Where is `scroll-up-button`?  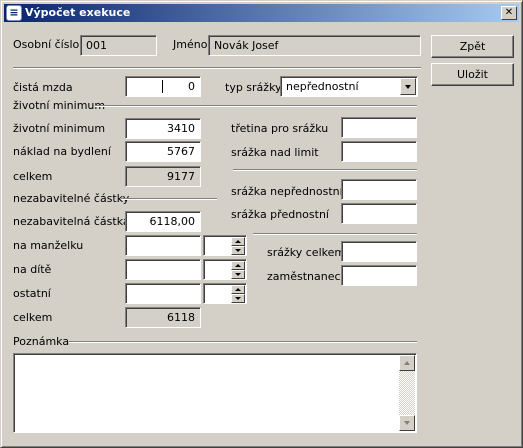
scroll-up-button is located at coordinates (407, 363).